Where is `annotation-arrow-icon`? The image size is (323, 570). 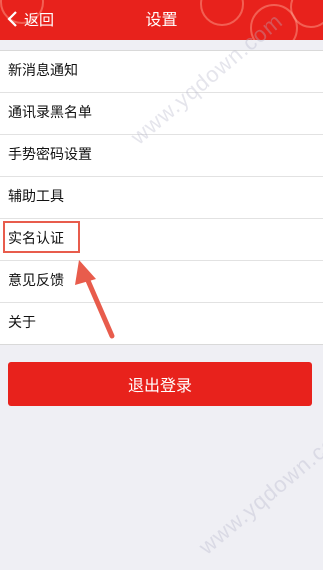
annotation-arrow-icon is located at coordinates (95, 299).